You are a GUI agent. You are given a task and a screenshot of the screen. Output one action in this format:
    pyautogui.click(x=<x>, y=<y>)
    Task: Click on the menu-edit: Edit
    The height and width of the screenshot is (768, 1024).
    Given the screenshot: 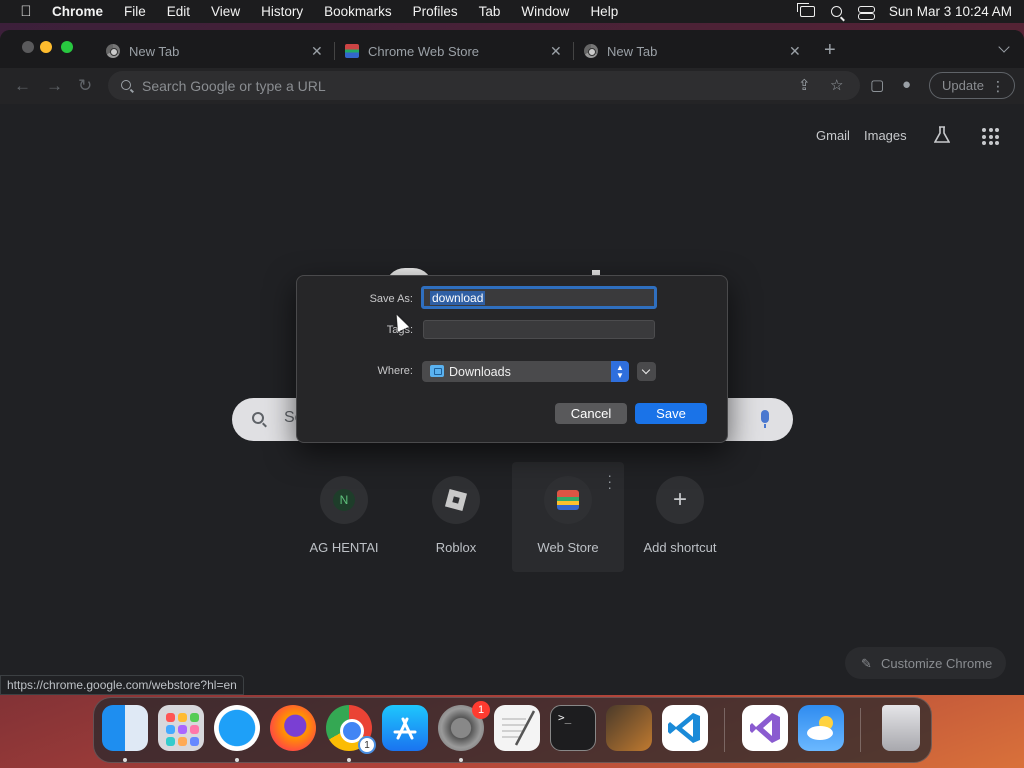 What is the action you would take?
    pyautogui.click(x=178, y=11)
    